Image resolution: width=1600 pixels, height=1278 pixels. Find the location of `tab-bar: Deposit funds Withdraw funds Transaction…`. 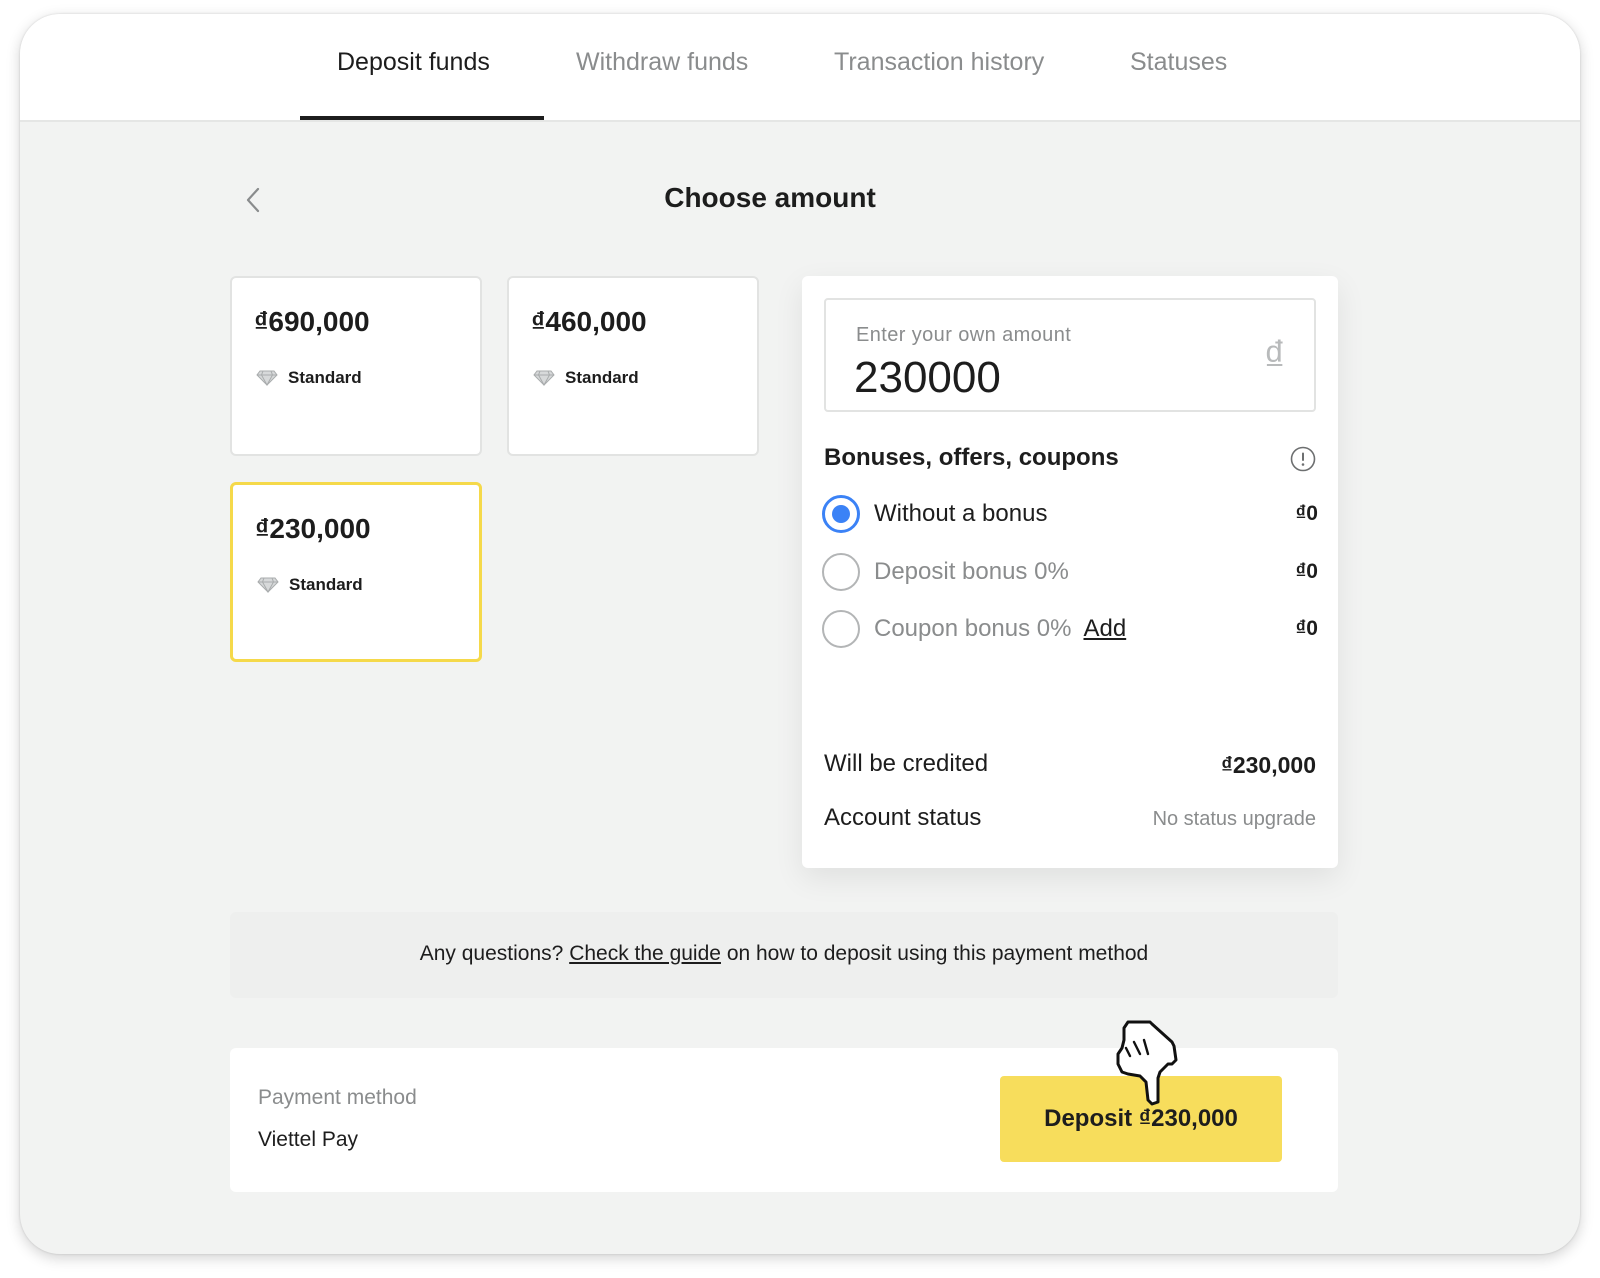

tab-bar: Deposit funds Withdraw funds Transaction… is located at coordinates (800, 68).